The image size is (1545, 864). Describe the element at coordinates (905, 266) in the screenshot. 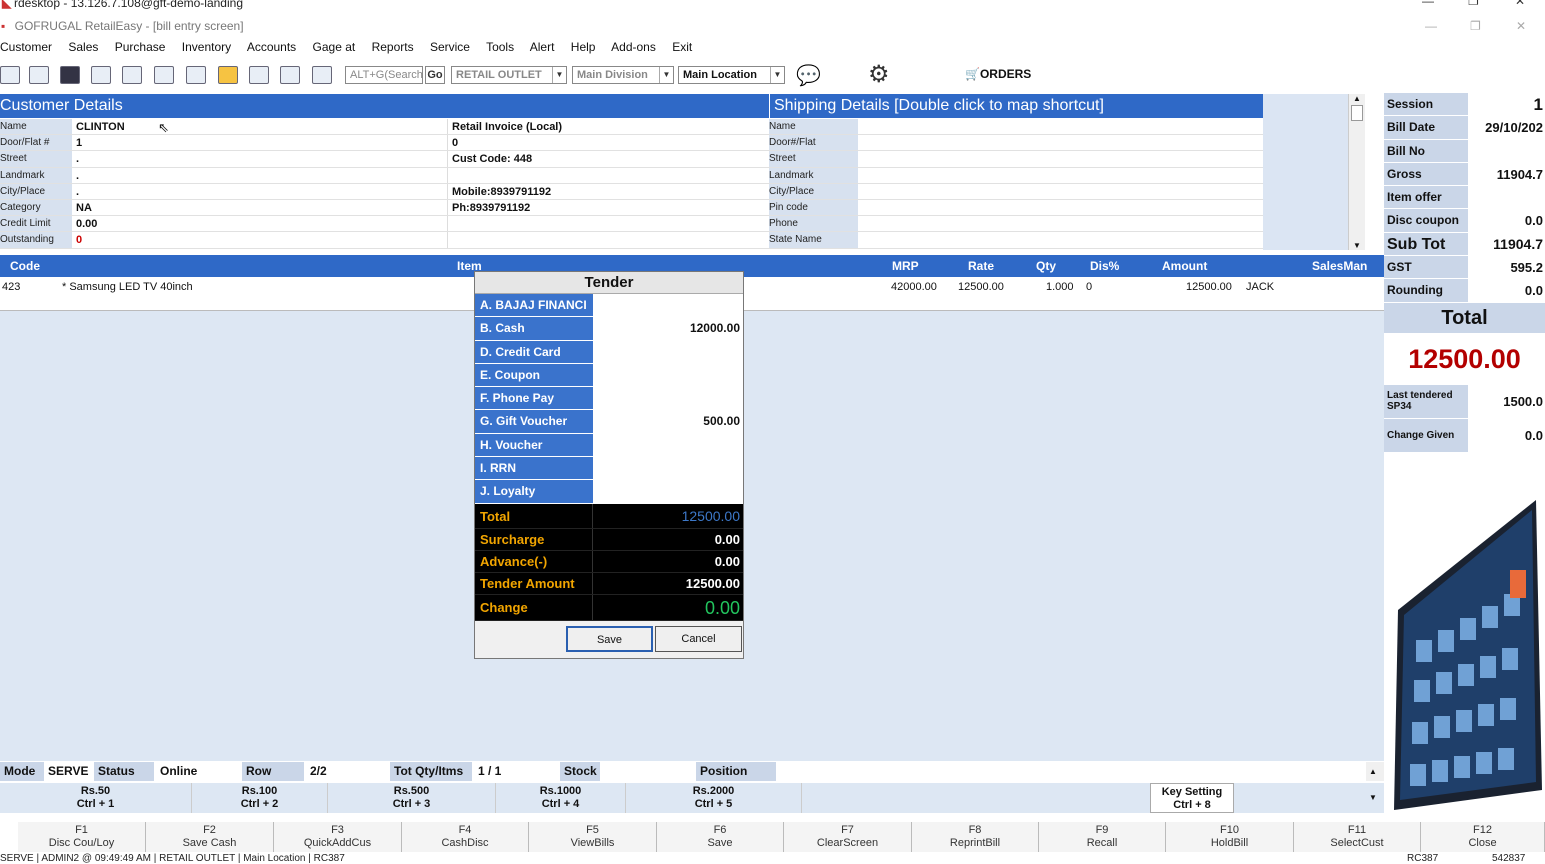

I see `col-mrp: MRP` at that location.